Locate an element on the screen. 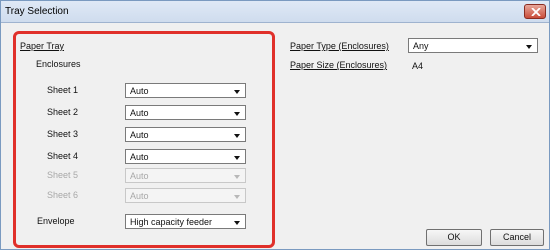 The image size is (550, 250). paper-type-value: Any is located at coordinates (421, 46).